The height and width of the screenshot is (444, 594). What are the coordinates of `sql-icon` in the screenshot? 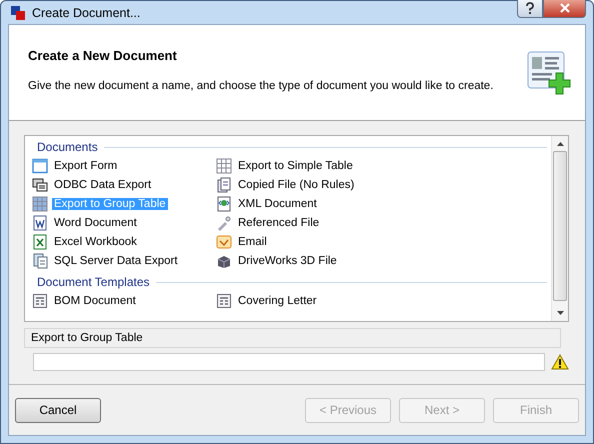 It's located at (40, 261).